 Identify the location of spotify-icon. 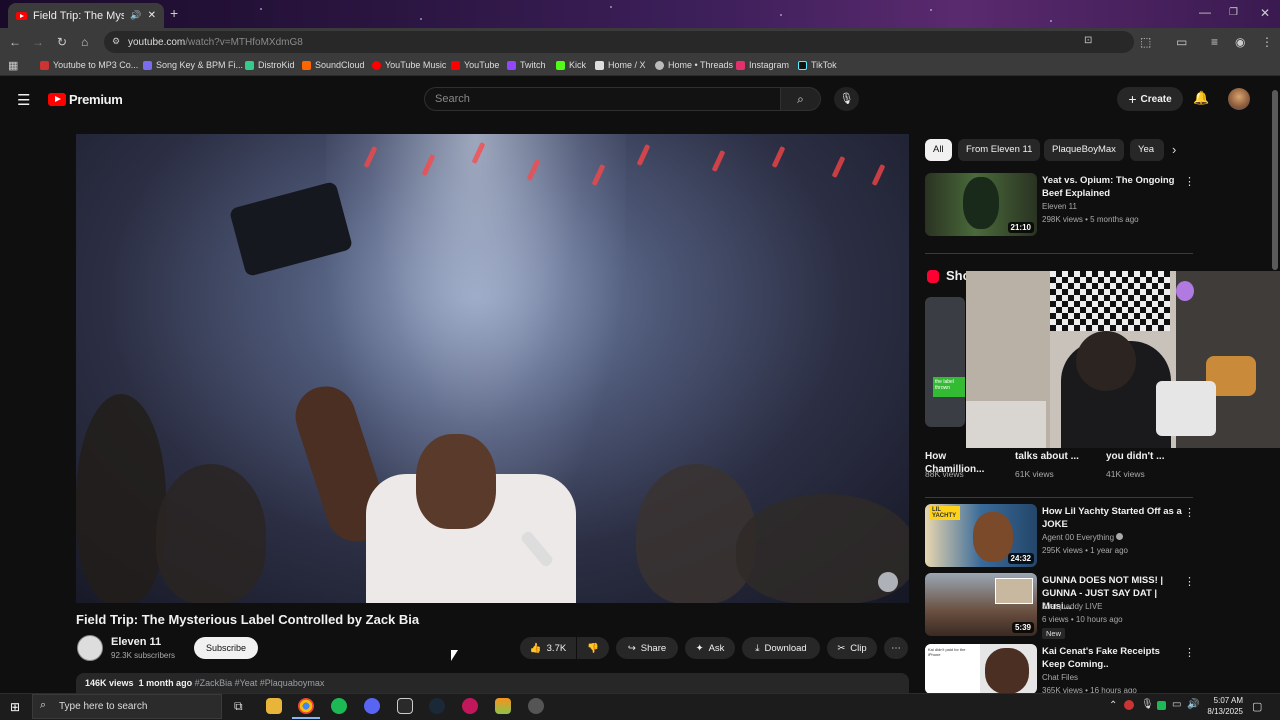
(339, 706).